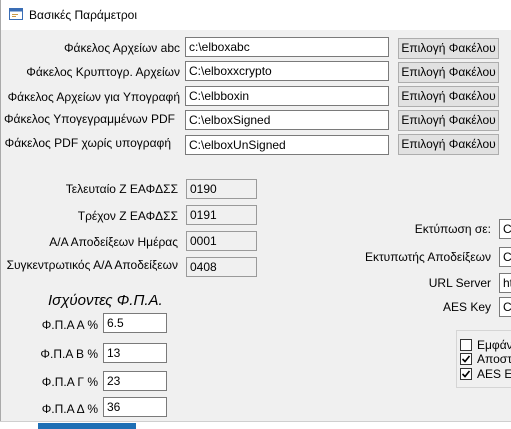 The height and width of the screenshot is (429, 511). Describe the element at coordinates (135, 353) in the screenshot. I see `vat-b-input: 13` at that location.